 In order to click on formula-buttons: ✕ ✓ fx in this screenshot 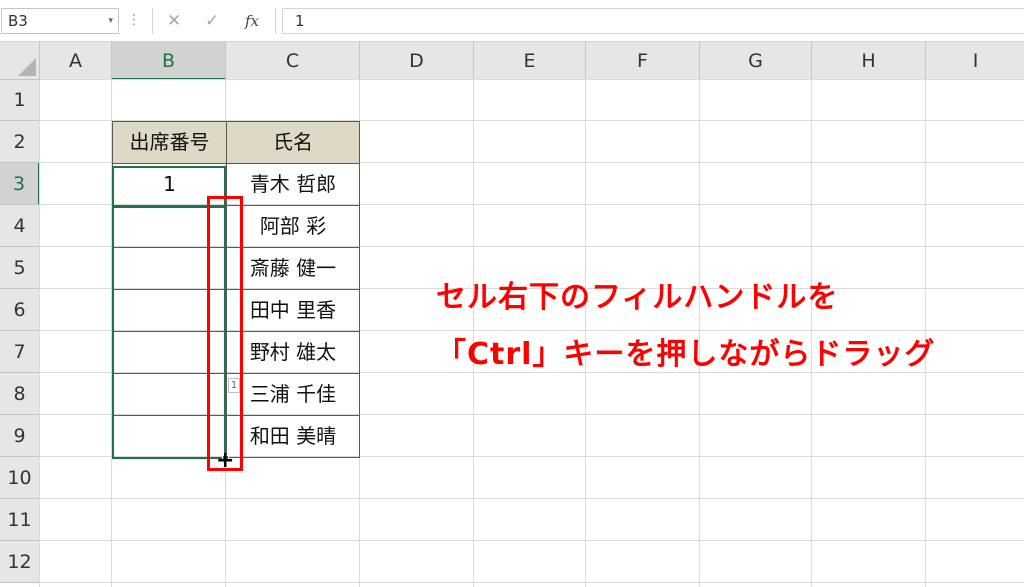, I will do `click(214, 21)`.